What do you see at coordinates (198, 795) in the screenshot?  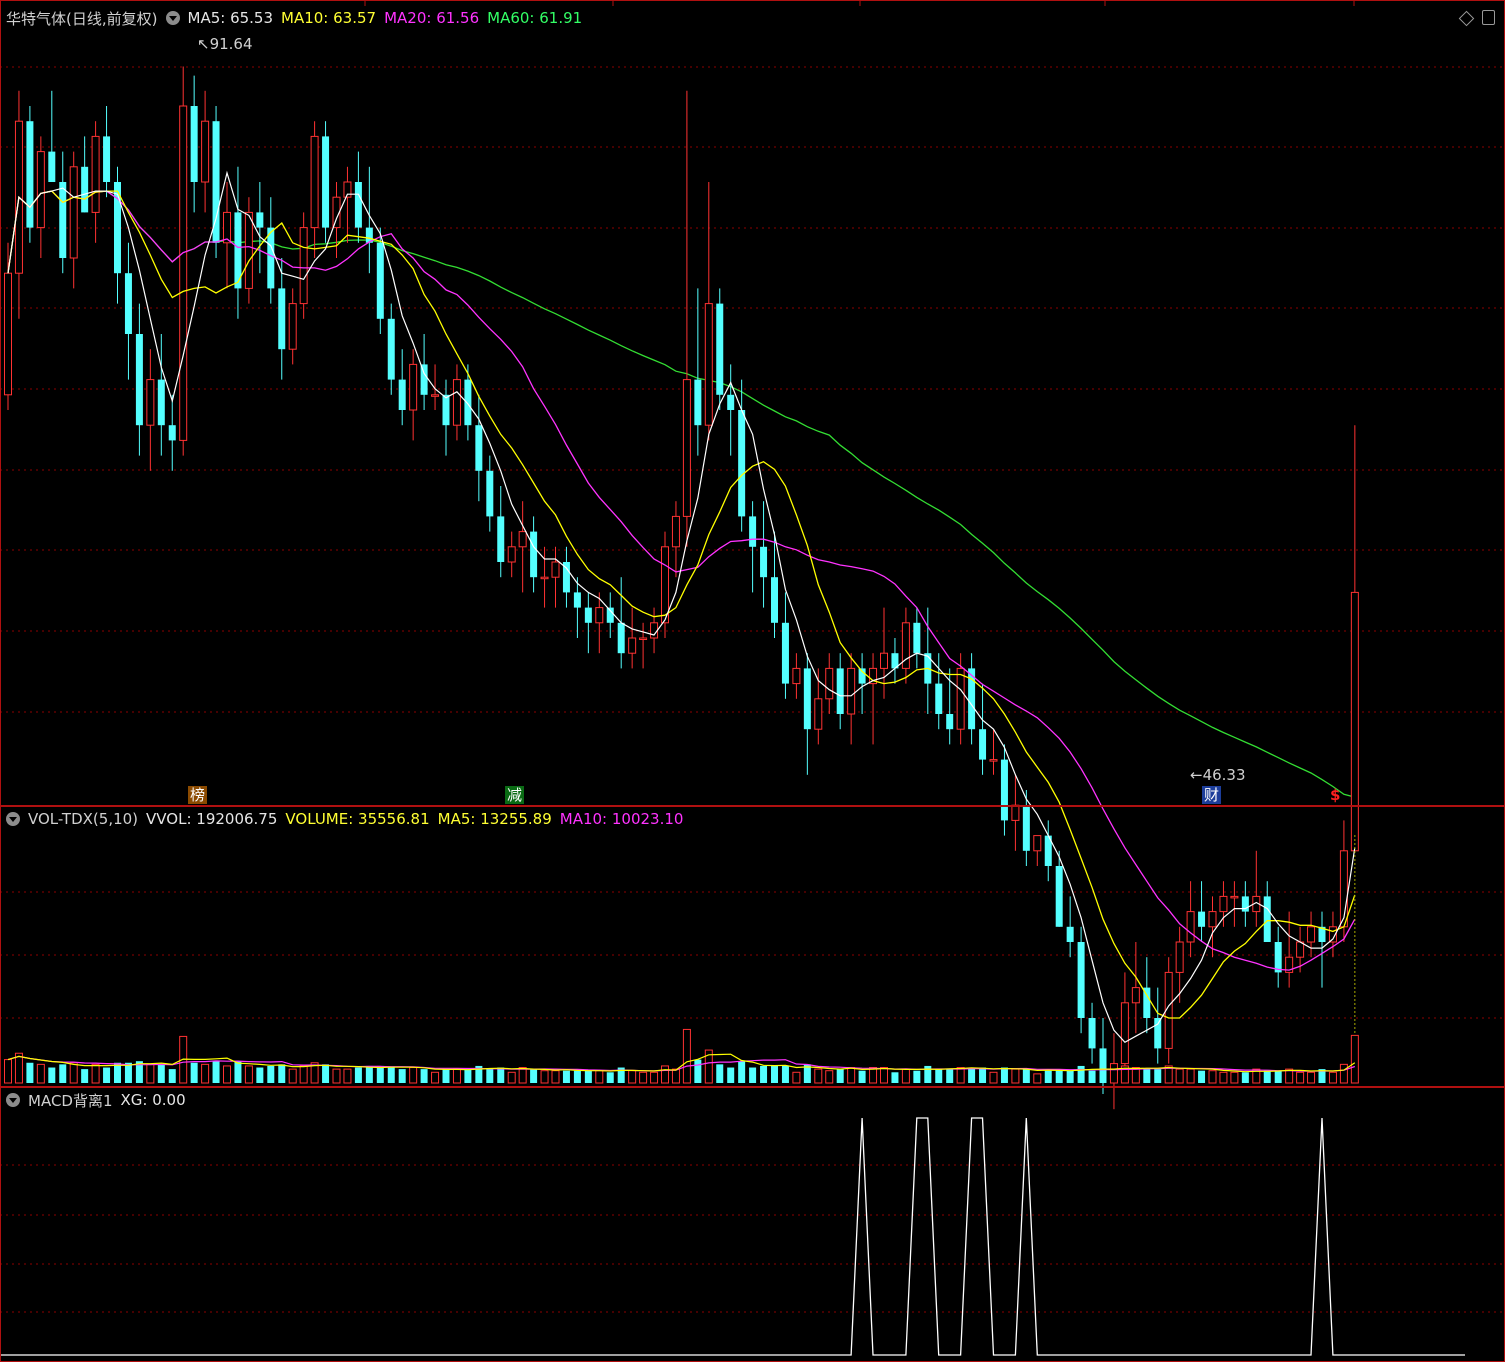 I see `tag-bang: 榜` at bounding box center [198, 795].